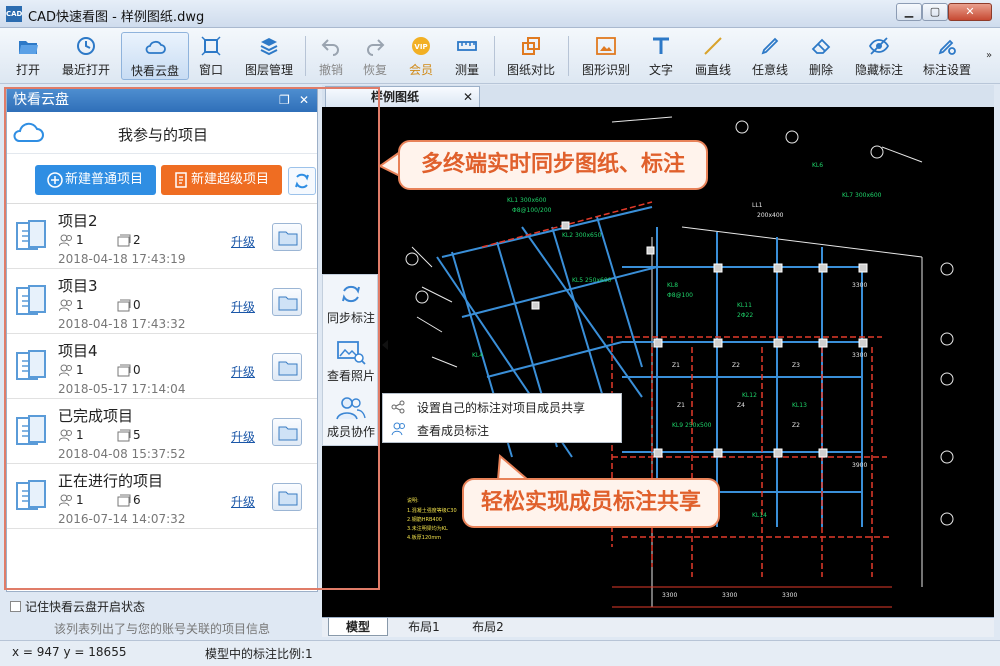 This screenshot has width=1000, height=666. What do you see at coordinates (862, 195) in the screenshot?
I see `svg-text: KL7 300x600` at bounding box center [862, 195].